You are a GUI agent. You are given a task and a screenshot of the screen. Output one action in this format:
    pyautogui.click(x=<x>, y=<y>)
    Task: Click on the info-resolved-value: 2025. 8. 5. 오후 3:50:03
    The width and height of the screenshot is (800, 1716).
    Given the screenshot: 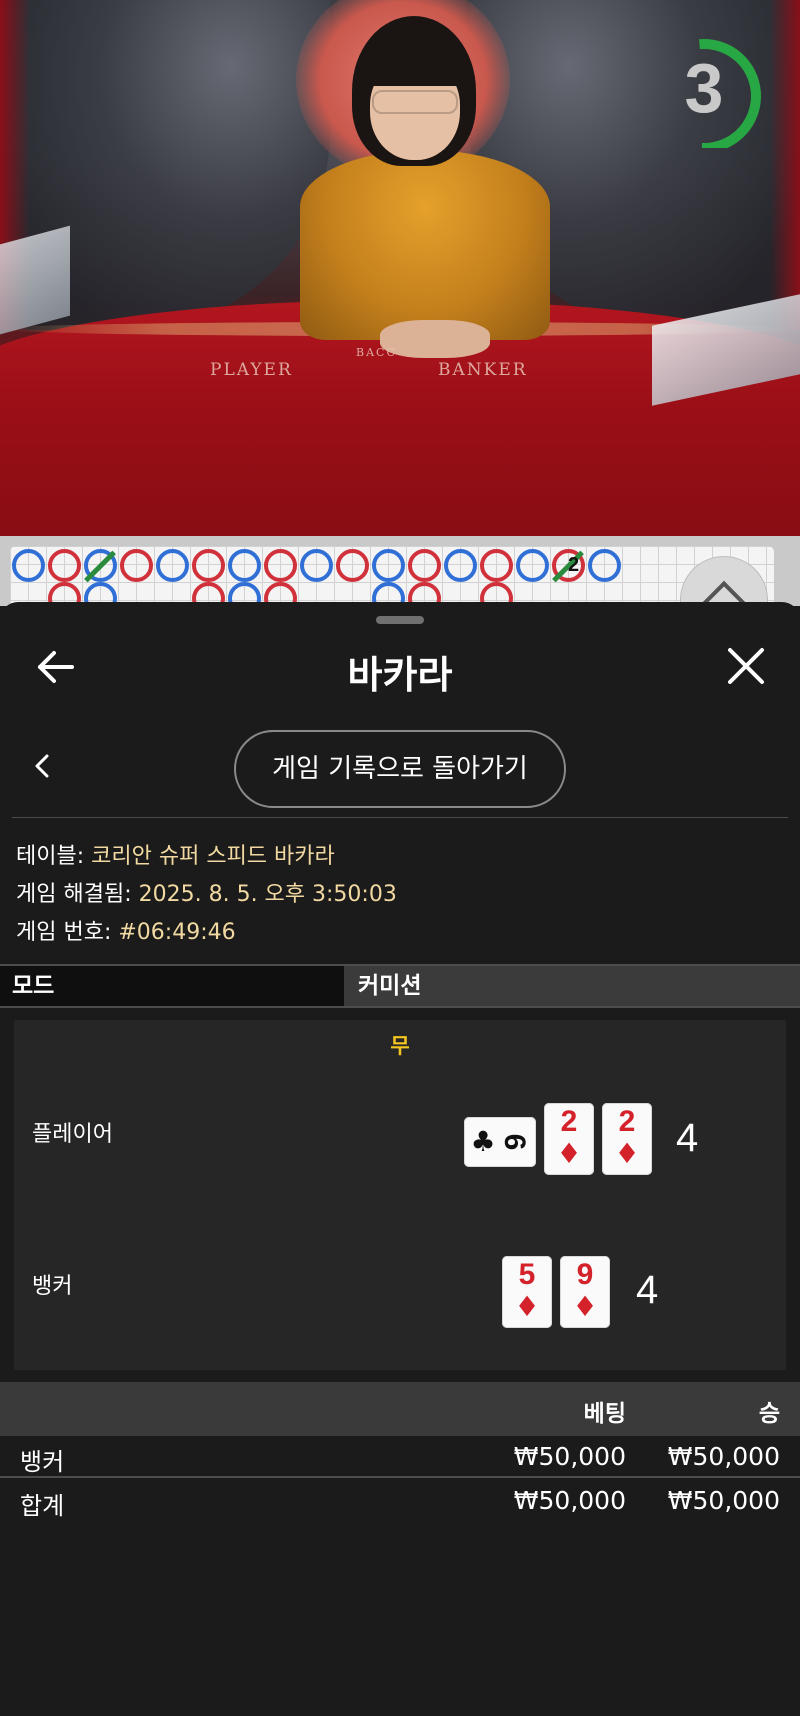 What is the action you would take?
    pyautogui.click(x=267, y=894)
    